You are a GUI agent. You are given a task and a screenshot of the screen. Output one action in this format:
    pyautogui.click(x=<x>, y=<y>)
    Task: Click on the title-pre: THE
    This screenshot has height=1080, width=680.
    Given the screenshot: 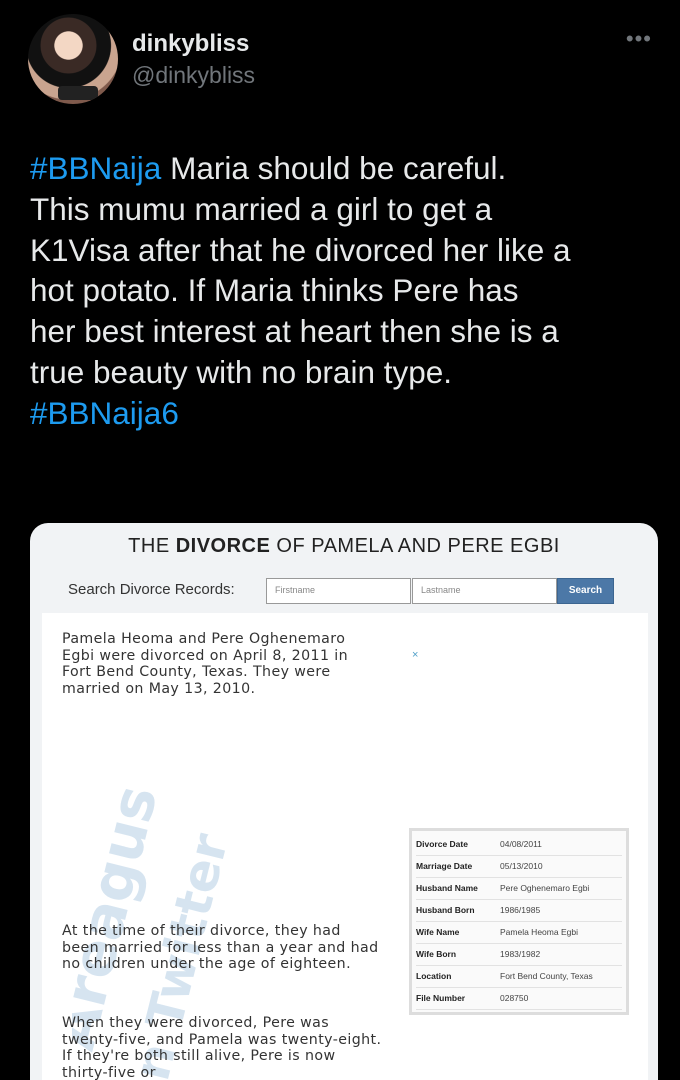 What is the action you would take?
    pyautogui.click(x=152, y=546)
    